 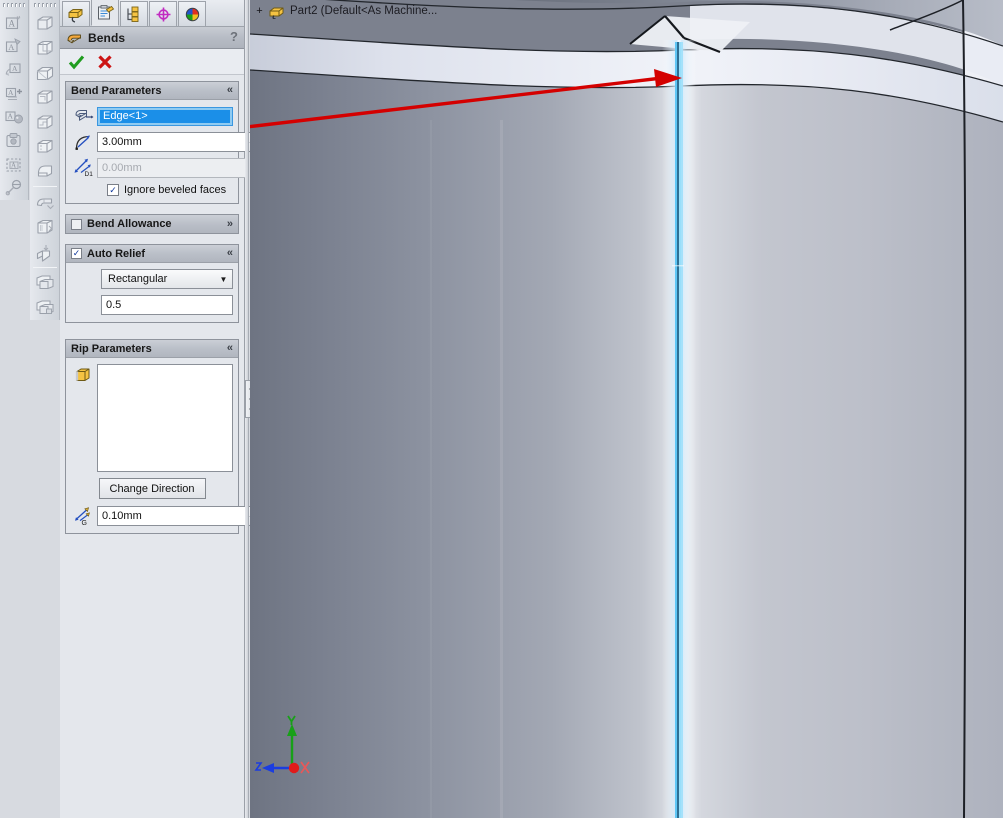 I want to click on group-title: Auto Relief, so click(x=116, y=253).